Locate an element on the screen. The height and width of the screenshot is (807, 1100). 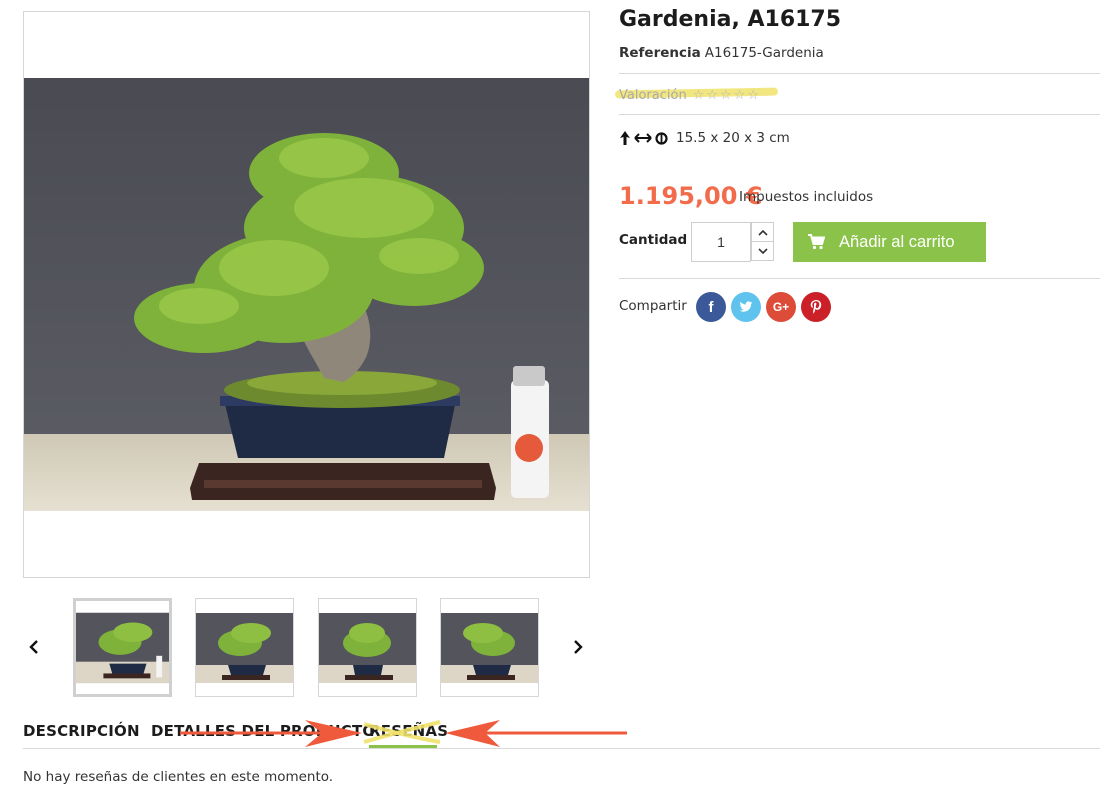
tab-description: DESCRIPCIÓN is located at coordinates (81, 731).